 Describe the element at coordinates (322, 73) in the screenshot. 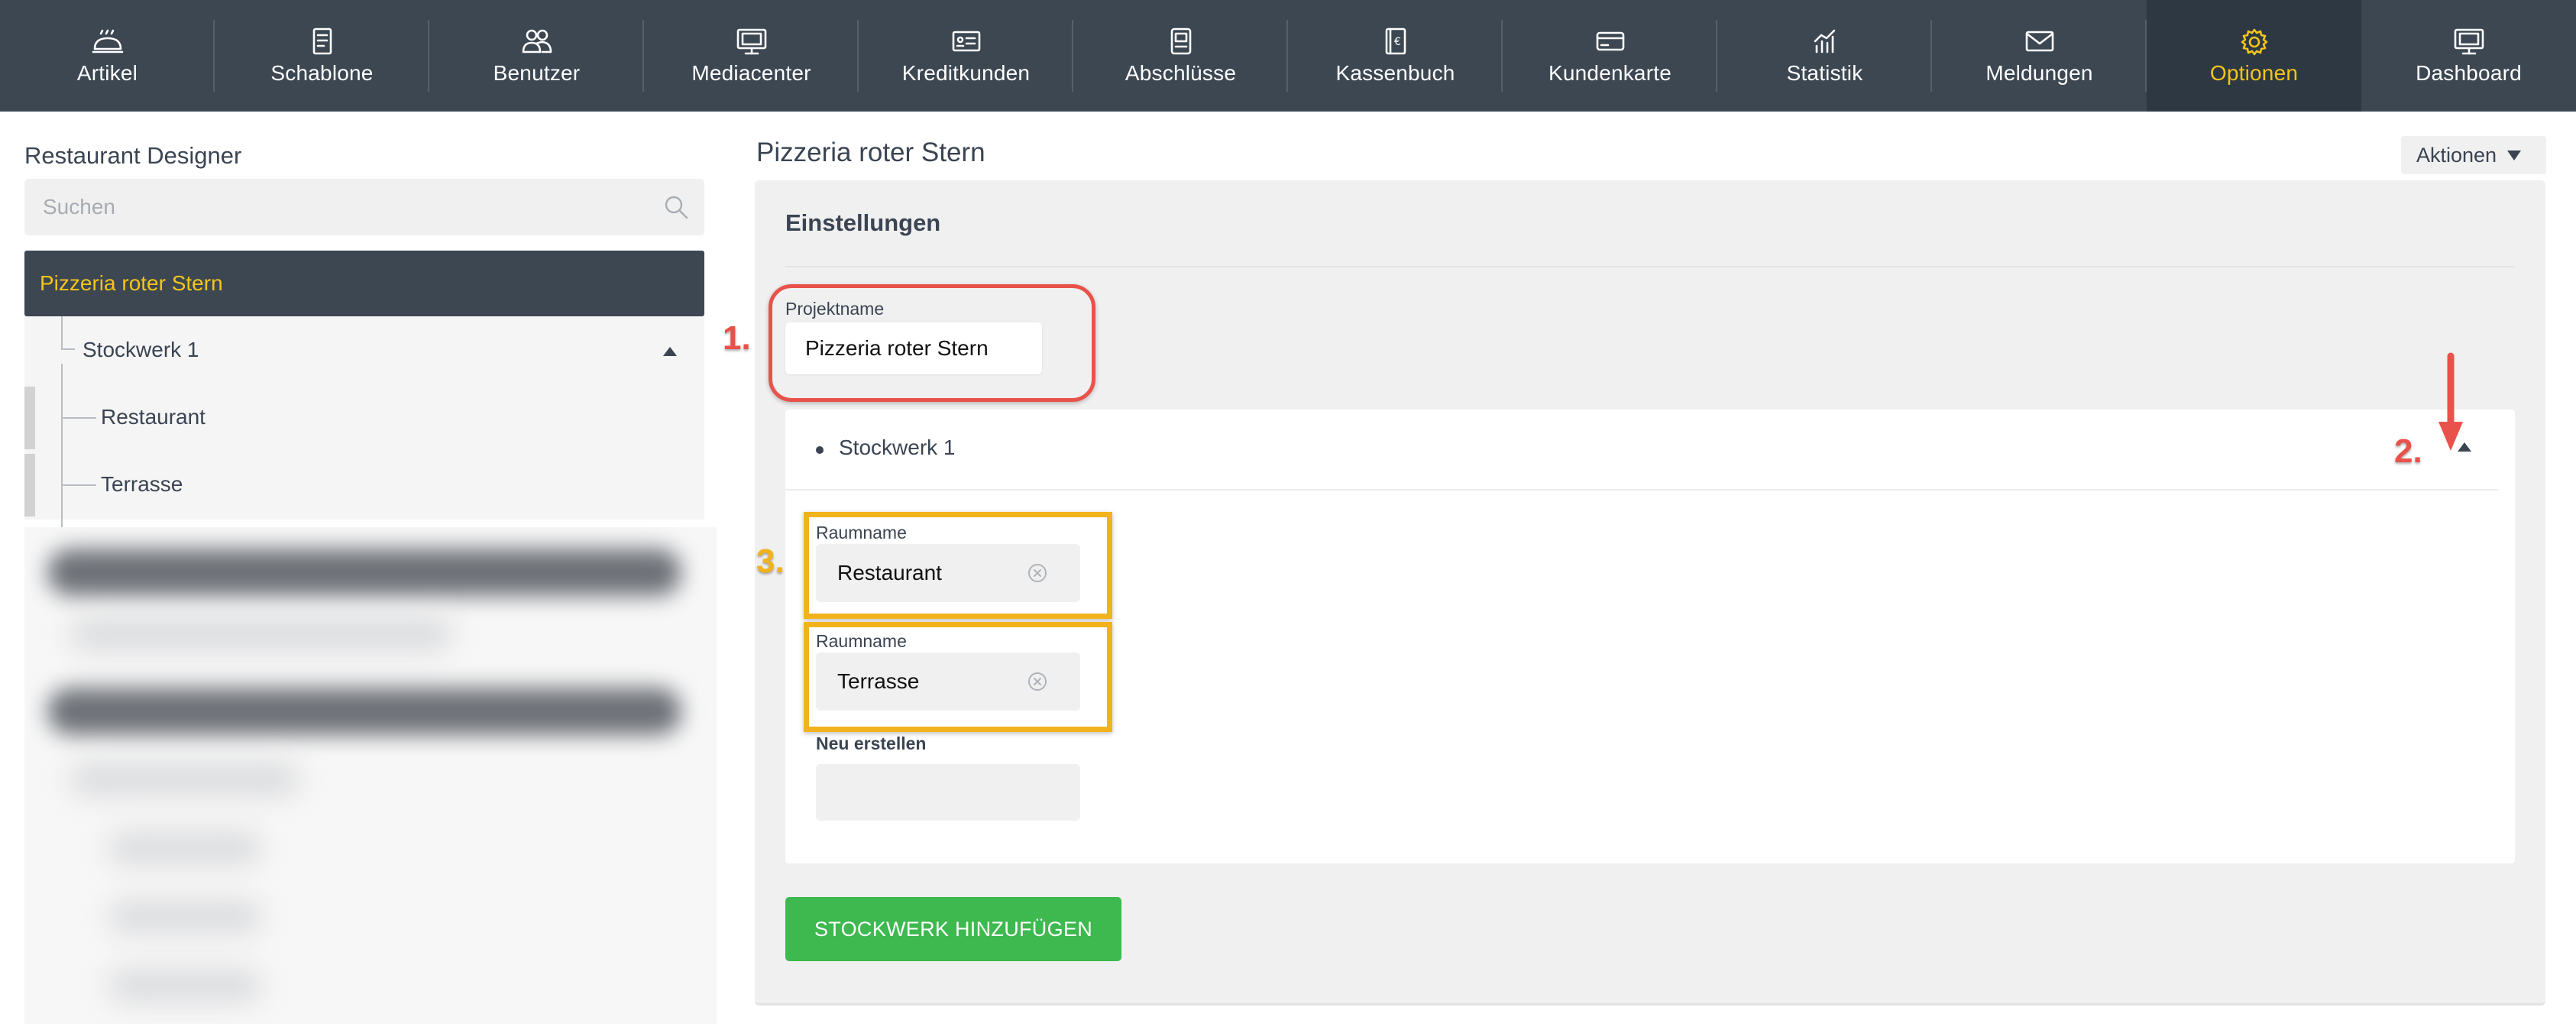

I see `nav-label: Schablone` at that location.